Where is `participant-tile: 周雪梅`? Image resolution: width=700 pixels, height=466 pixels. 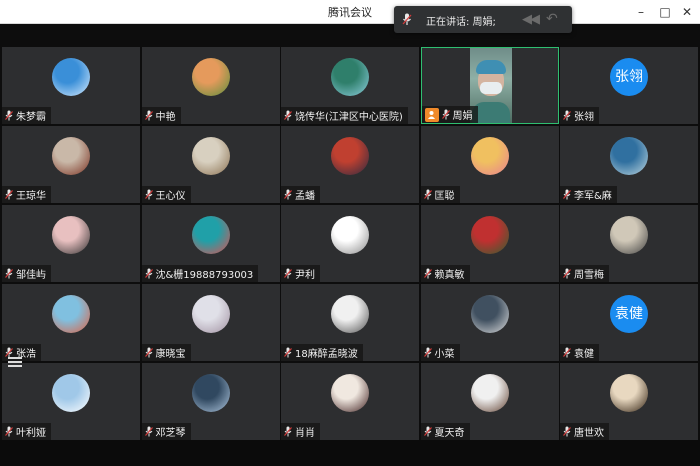
participant-tile: 周雪梅 is located at coordinates (629, 243).